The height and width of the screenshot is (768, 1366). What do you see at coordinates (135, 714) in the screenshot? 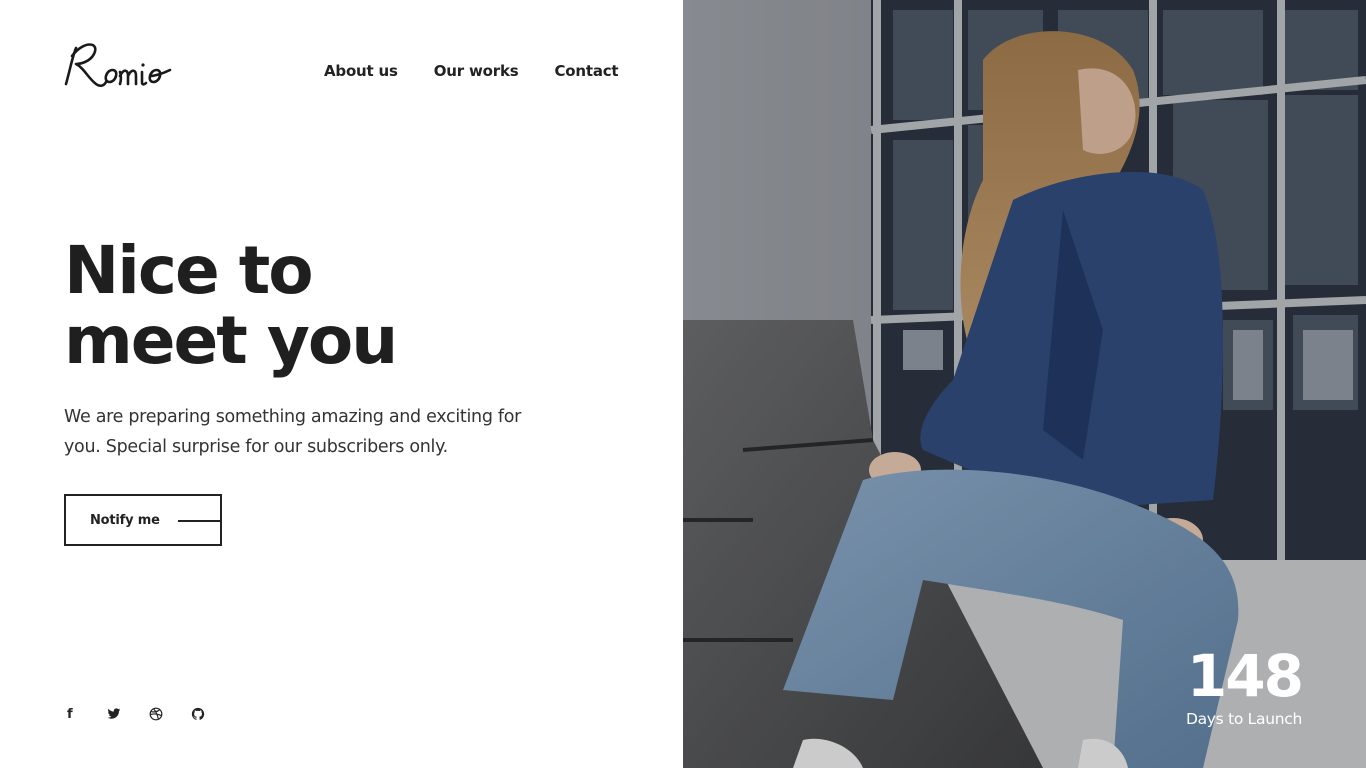
I see `social-links: f` at bounding box center [135, 714].